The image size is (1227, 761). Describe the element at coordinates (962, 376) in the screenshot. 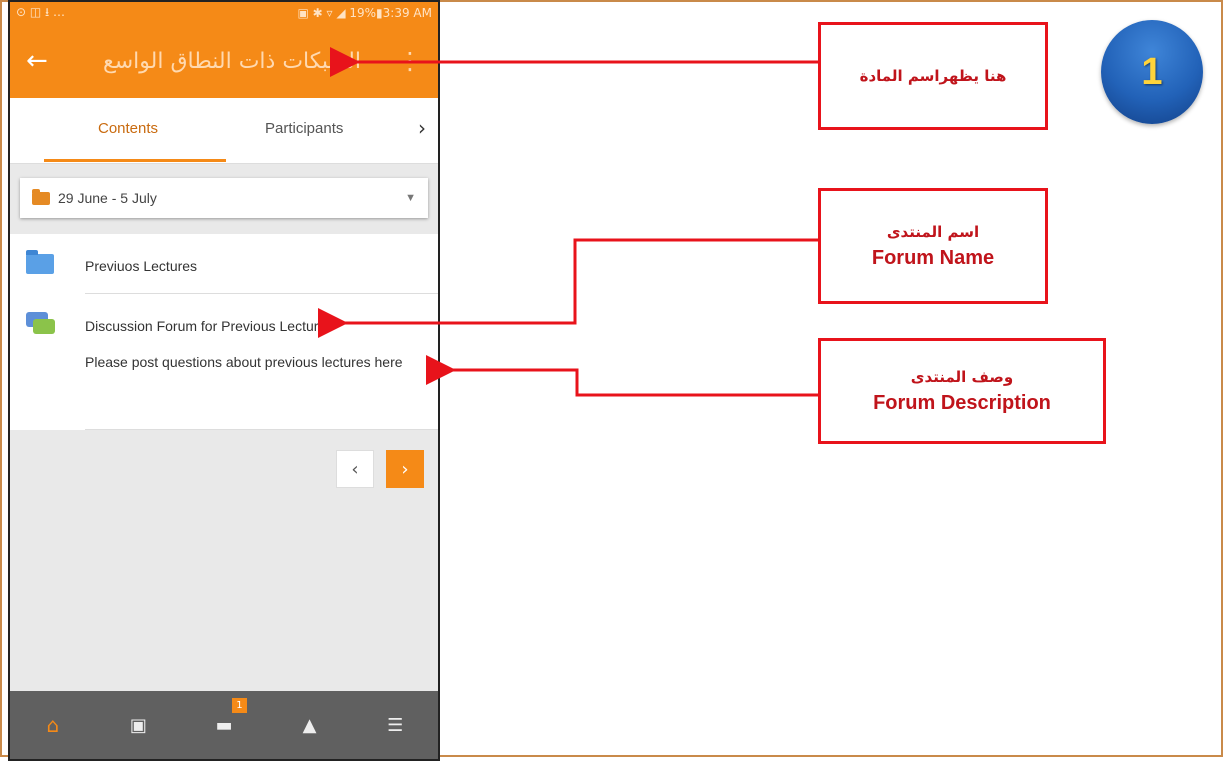

I see `callout-forum-desc-ar: وصف المنتدى` at that location.